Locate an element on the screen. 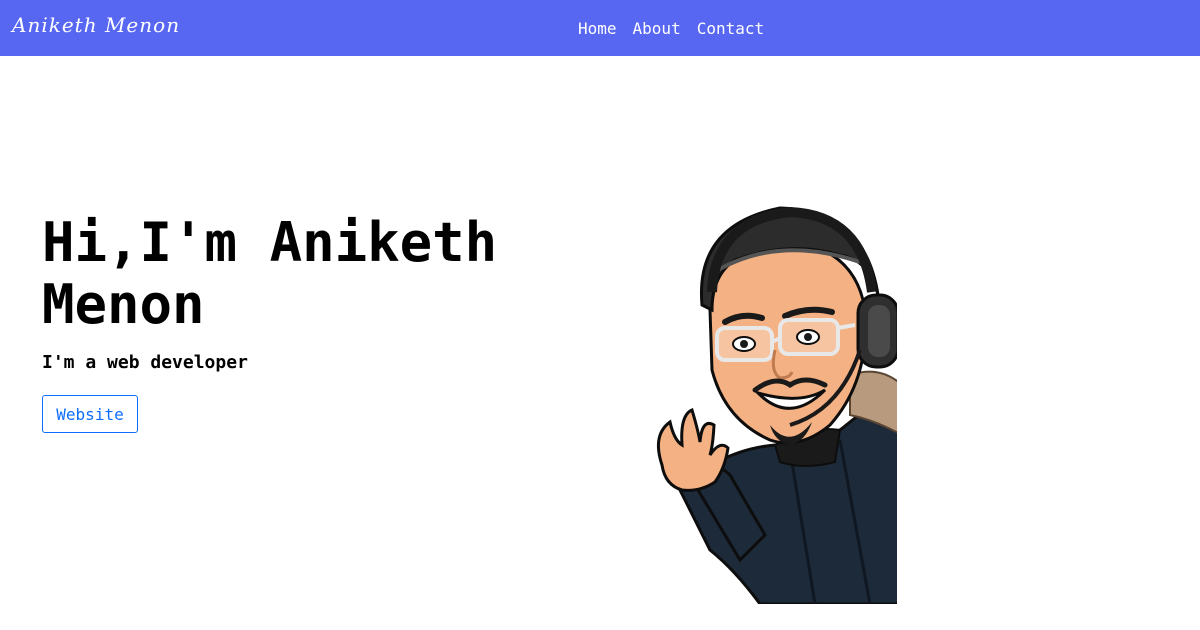 The width and height of the screenshot is (1200, 630). navbar: Aniketh Menon Home About Contact is located at coordinates (600, 28).